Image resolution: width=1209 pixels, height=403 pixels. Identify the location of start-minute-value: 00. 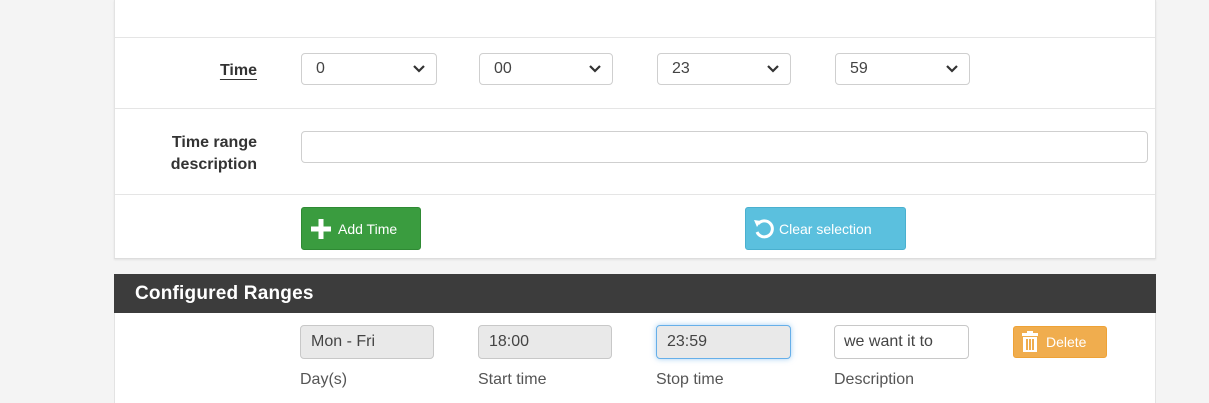
(503, 68).